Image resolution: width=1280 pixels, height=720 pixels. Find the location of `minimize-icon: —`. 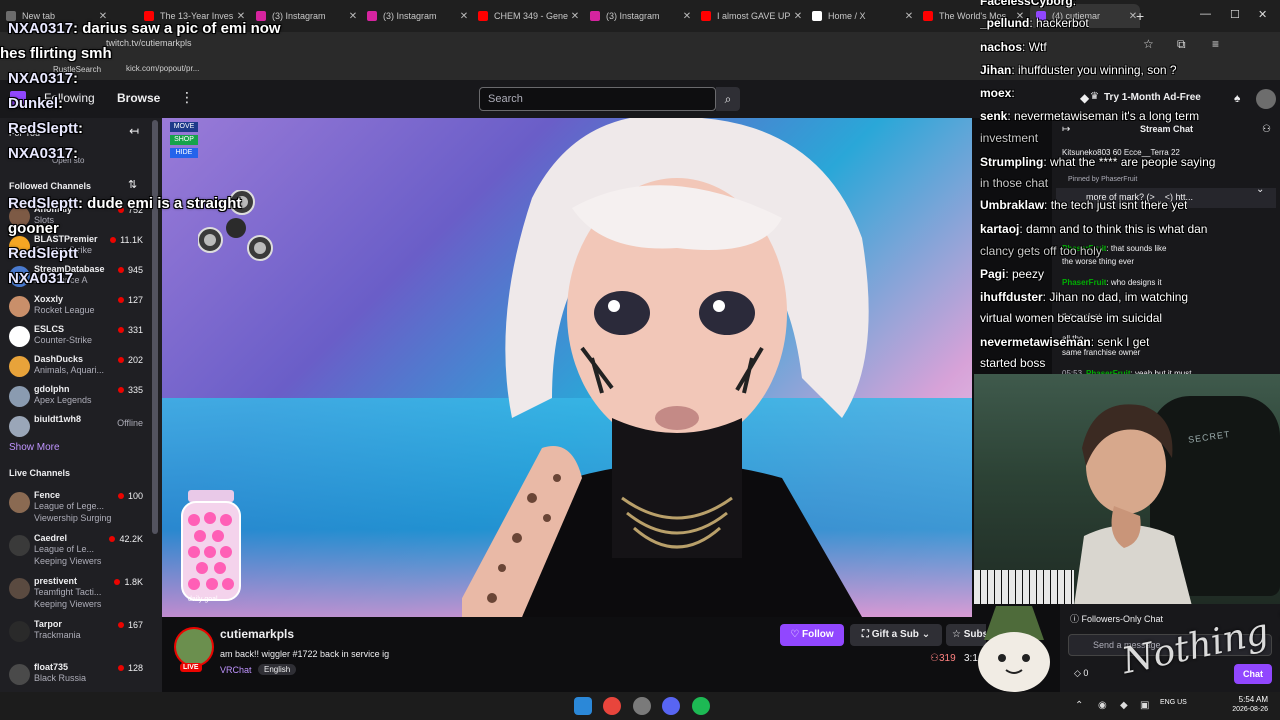

minimize-icon: — is located at coordinates (1205, 14).